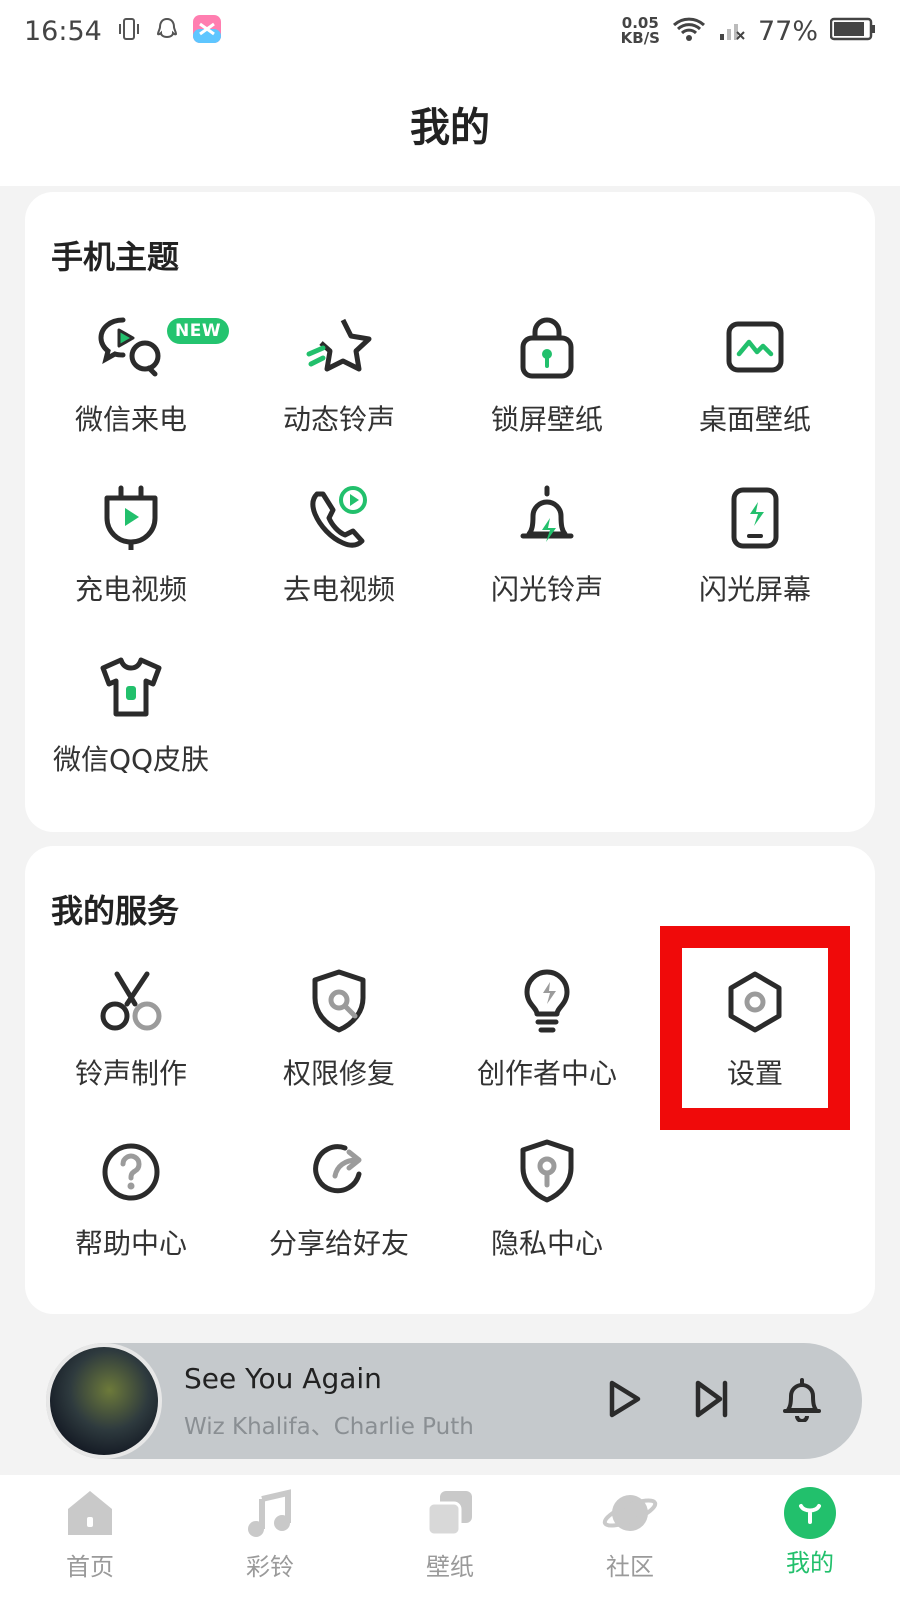 The image size is (900, 1600). I want to click on speed-unit: KB/S, so click(640, 38).